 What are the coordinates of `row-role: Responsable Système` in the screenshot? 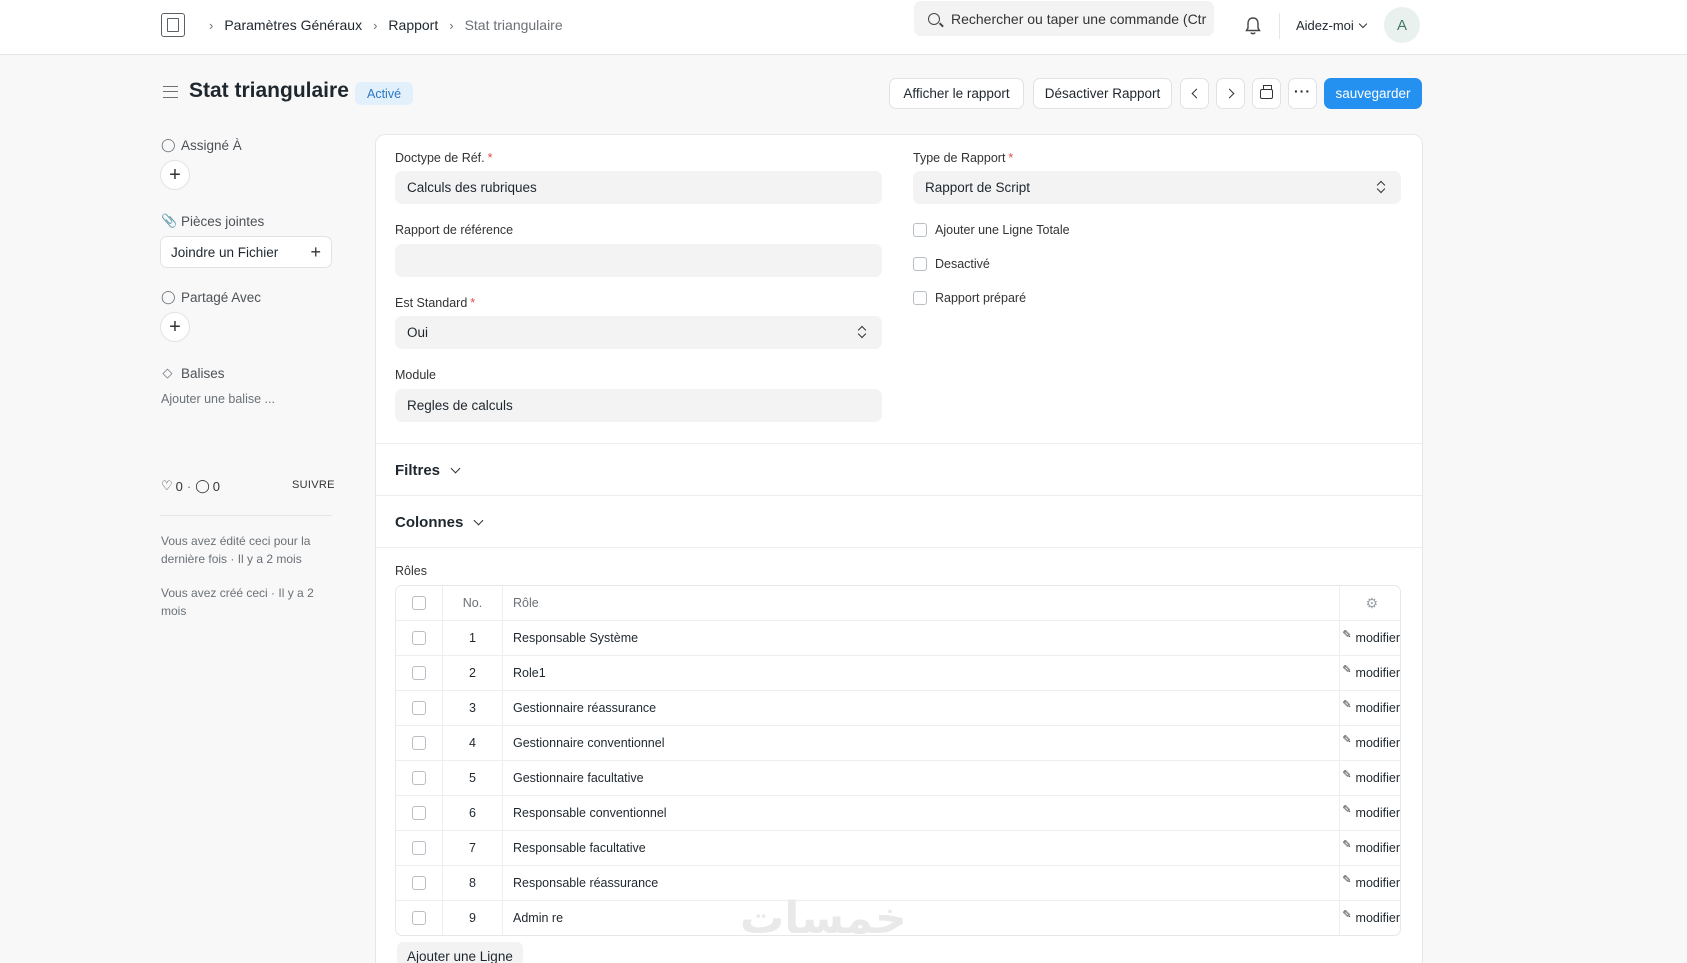 It's located at (921, 638).